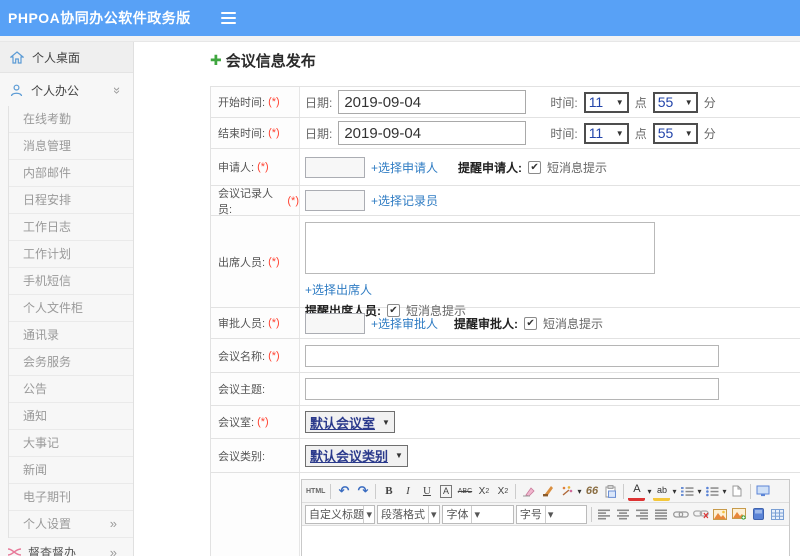 This screenshot has width=800, height=556. What do you see at coordinates (315, 491) in the screenshot?
I see `html-source-button: HTML` at bounding box center [315, 491].